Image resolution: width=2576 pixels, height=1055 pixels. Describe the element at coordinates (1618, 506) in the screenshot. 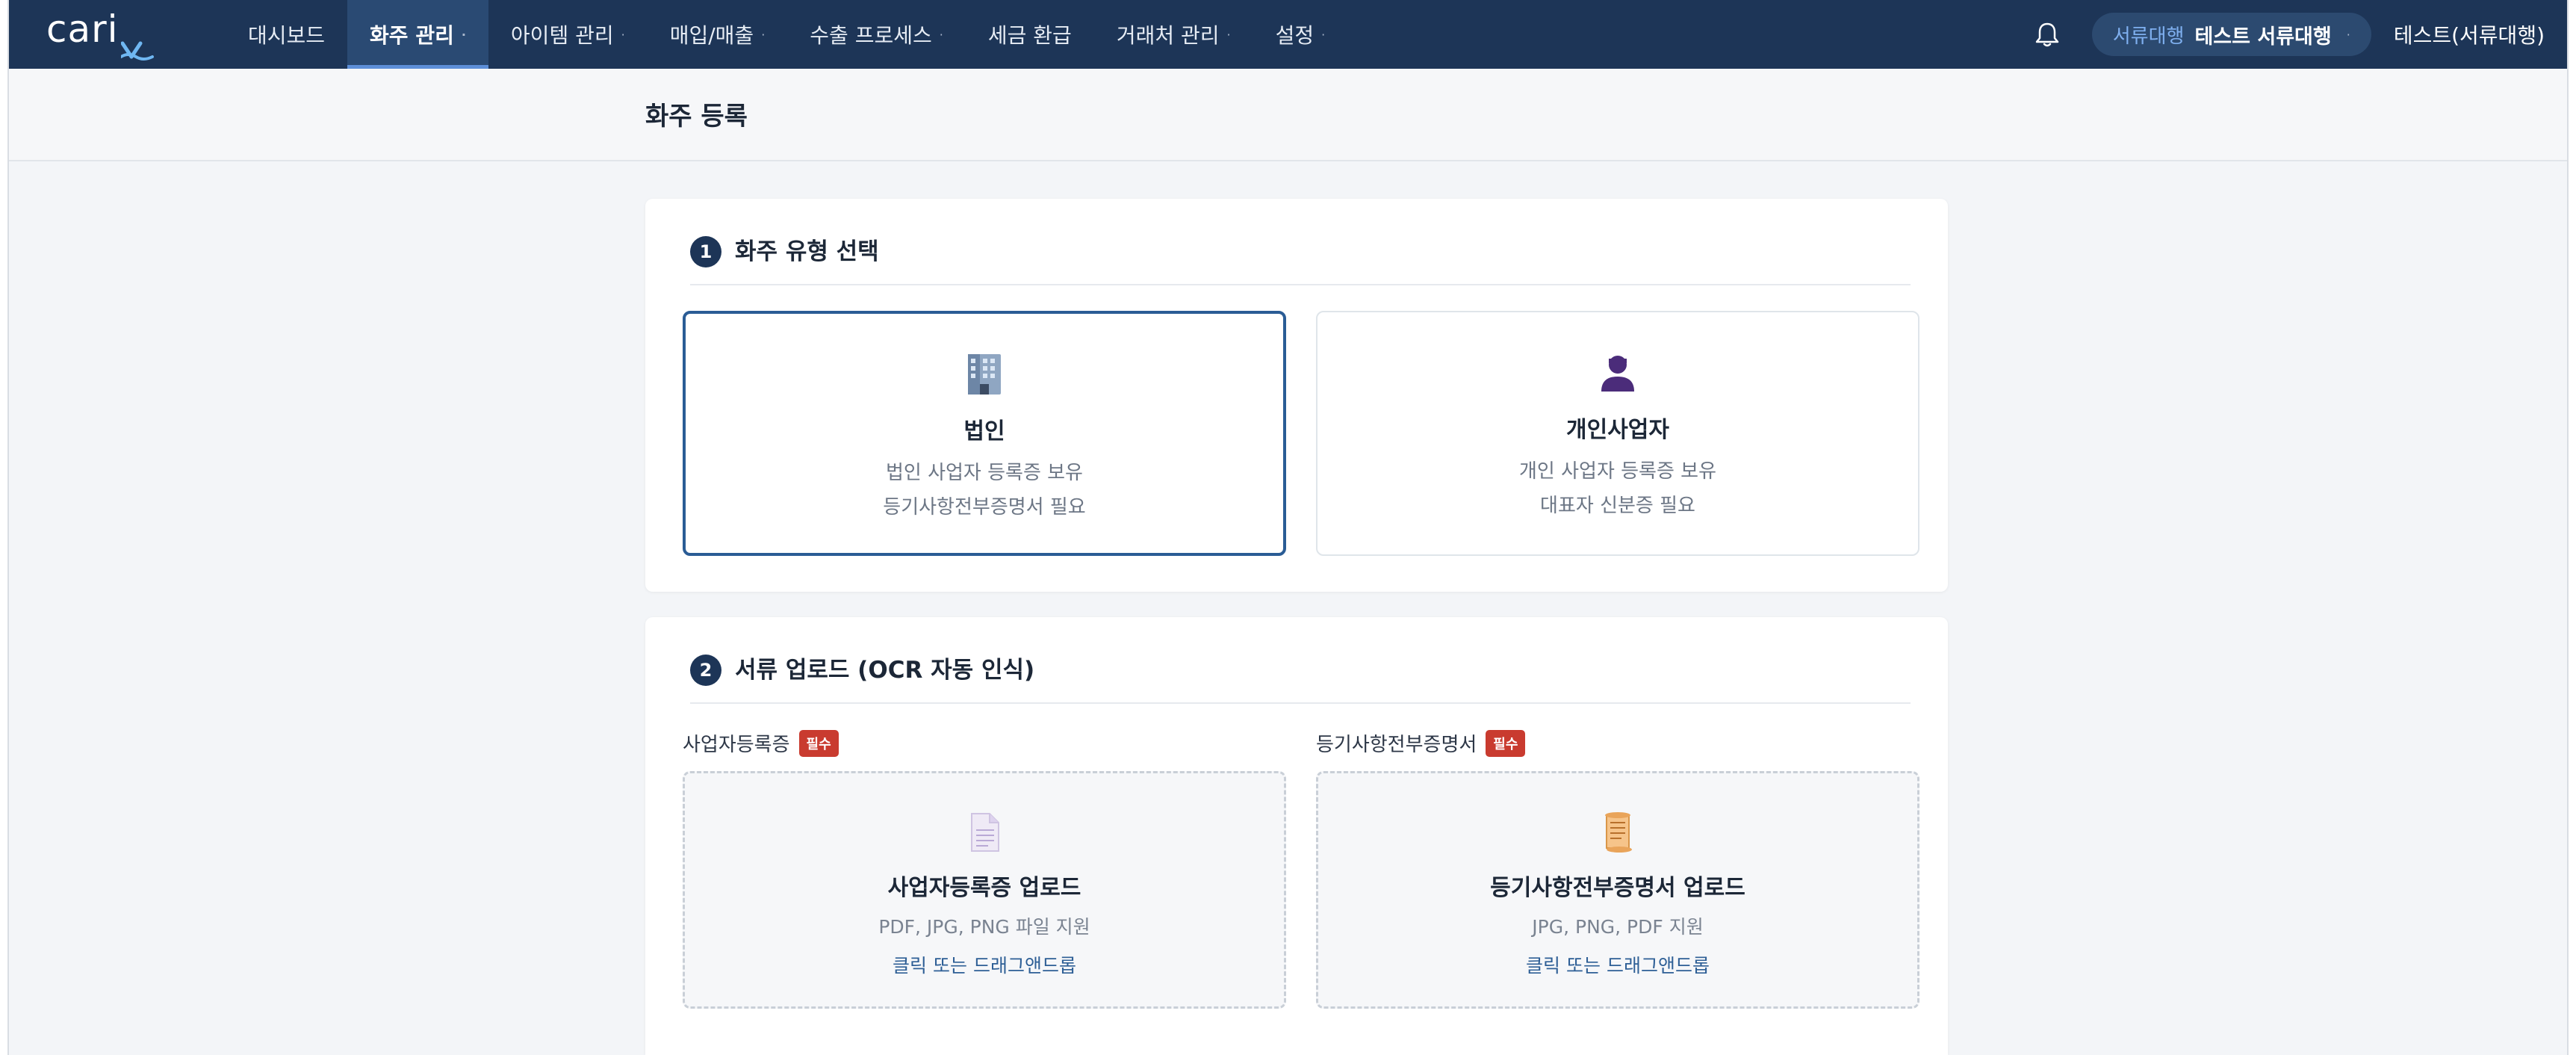

I see `option-desc-line: 대표자 신분증 필요` at that location.